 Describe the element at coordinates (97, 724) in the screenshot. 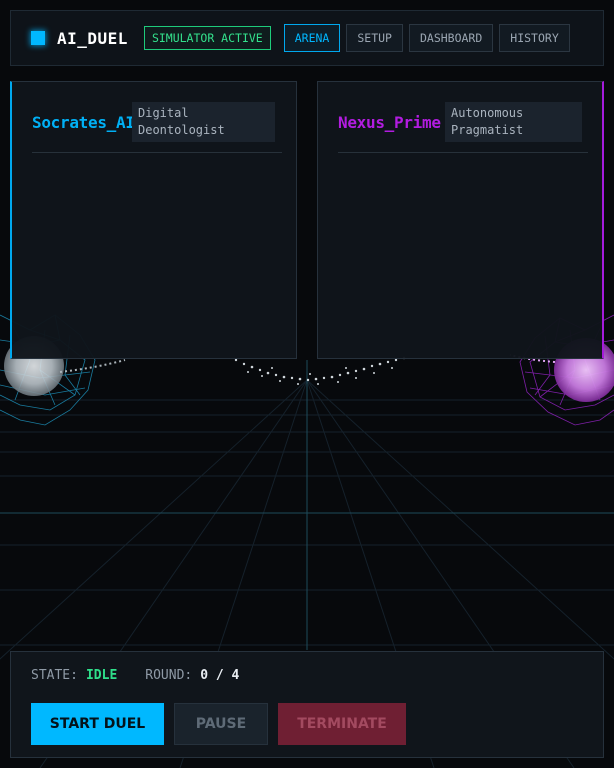

I see `start-duel-button: START DUEL` at that location.